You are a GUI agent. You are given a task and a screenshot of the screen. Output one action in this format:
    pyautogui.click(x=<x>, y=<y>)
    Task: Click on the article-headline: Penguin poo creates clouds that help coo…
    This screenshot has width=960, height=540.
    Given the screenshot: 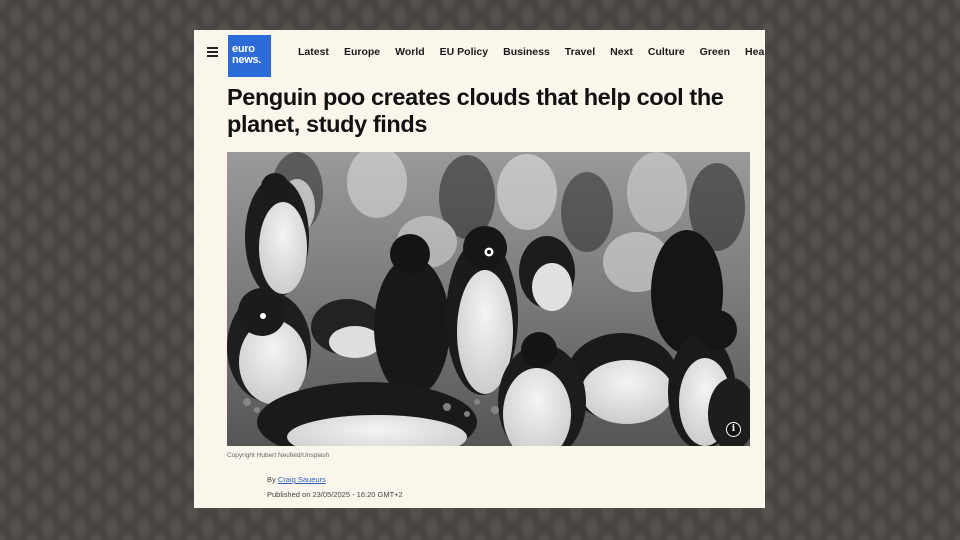 What is the action you would take?
    pyautogui.click(x=475, y=110)
    